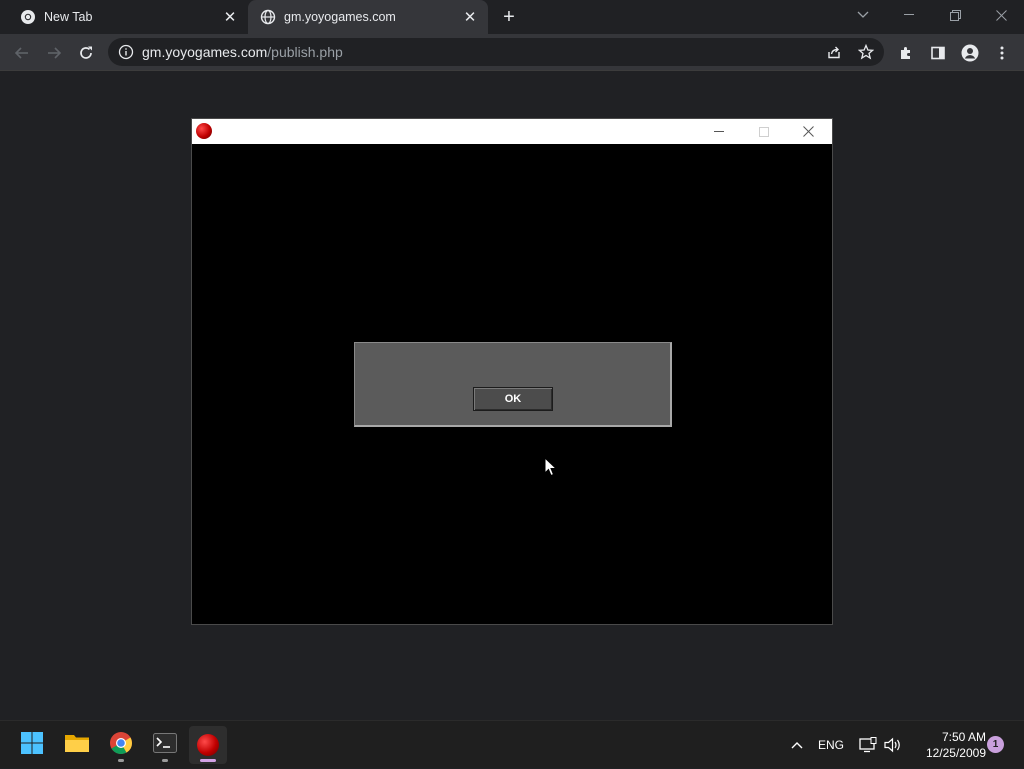 This screenshot has height=769, width=1024. Describe the element at coordinates (513, 399) in the screenshot. I see `ok-button: OK` at that location.